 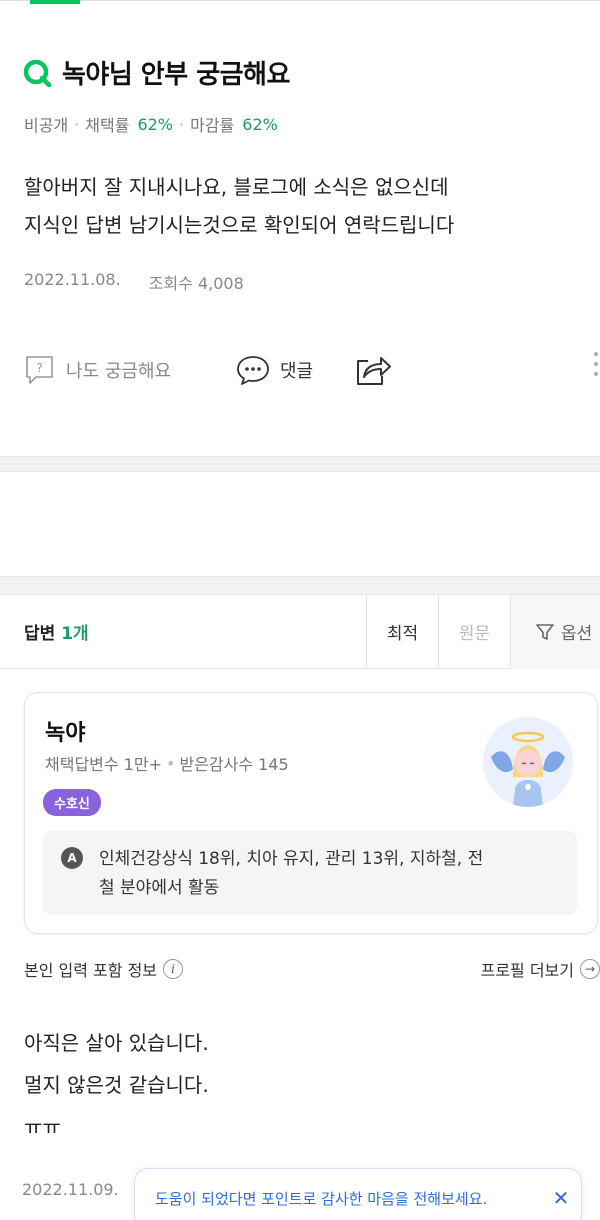 I want to click on close-icon: ✕, so click(x=561, y=1198).